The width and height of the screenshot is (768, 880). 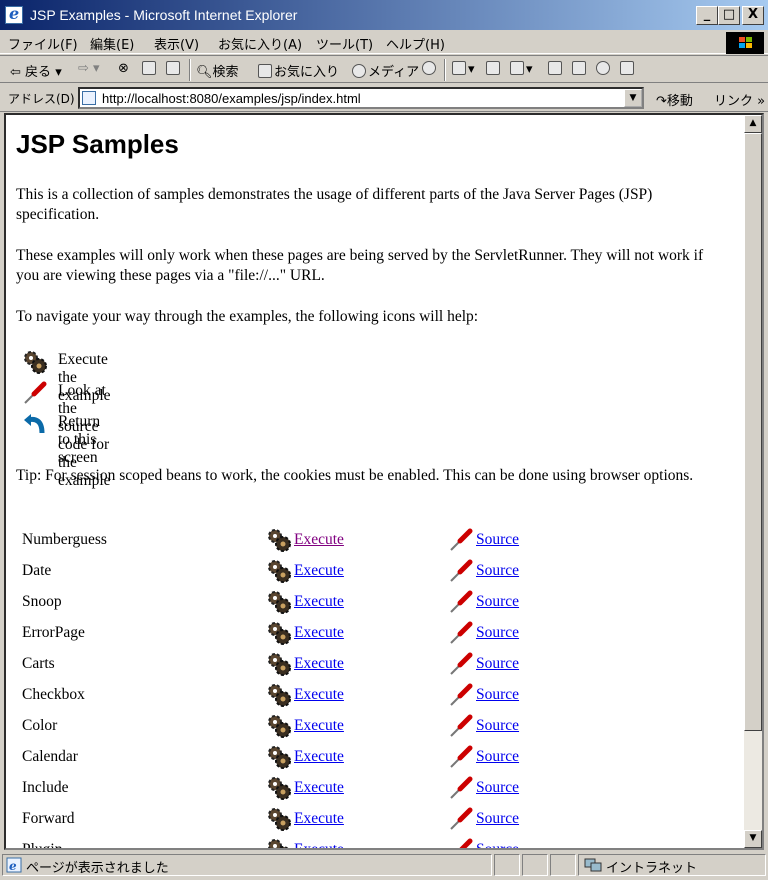 I want to click on address-dropdown-icon: ▼, so click(x=633, y=98).